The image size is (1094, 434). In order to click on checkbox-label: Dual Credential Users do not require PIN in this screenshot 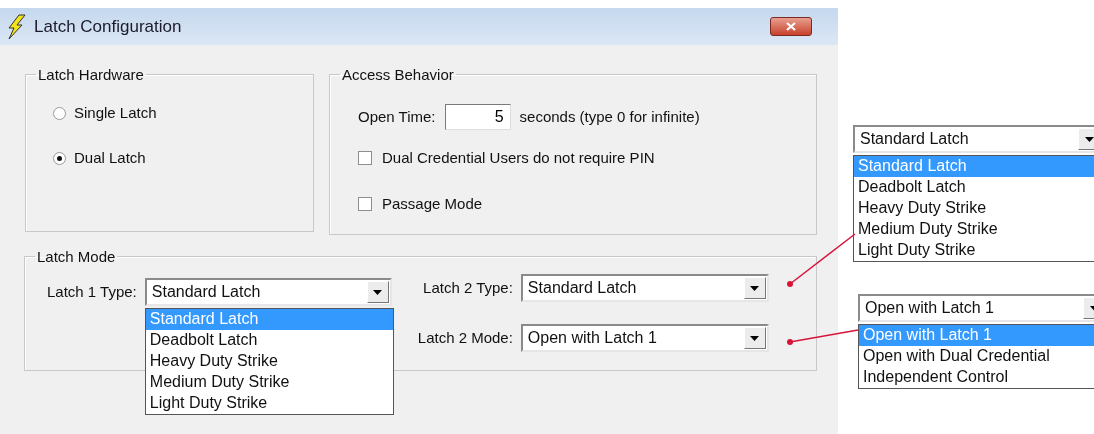, I will do `click(518, 157)`.